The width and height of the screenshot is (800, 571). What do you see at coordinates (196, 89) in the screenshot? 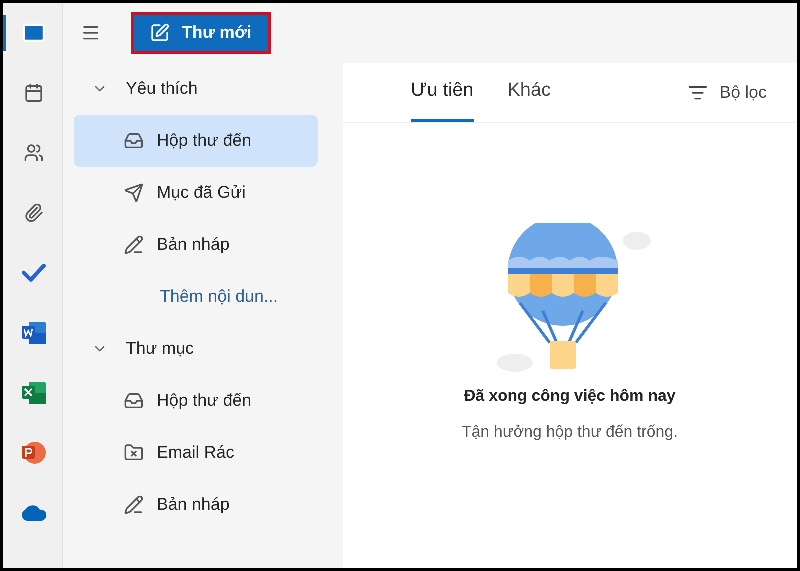
I see `section-header: Yêu thích` at bounding box center [196, 89].